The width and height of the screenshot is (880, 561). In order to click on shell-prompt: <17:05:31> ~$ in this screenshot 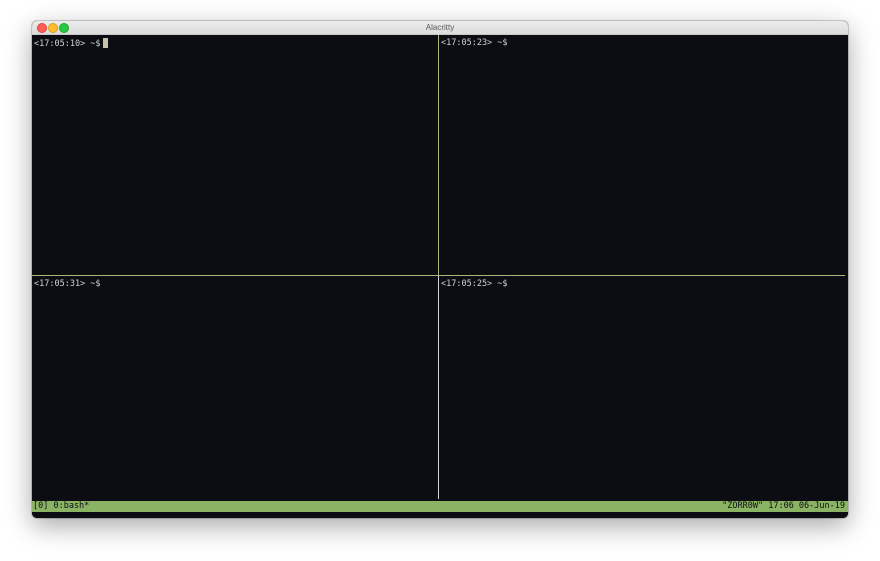, I will do `click(67, 284)`.